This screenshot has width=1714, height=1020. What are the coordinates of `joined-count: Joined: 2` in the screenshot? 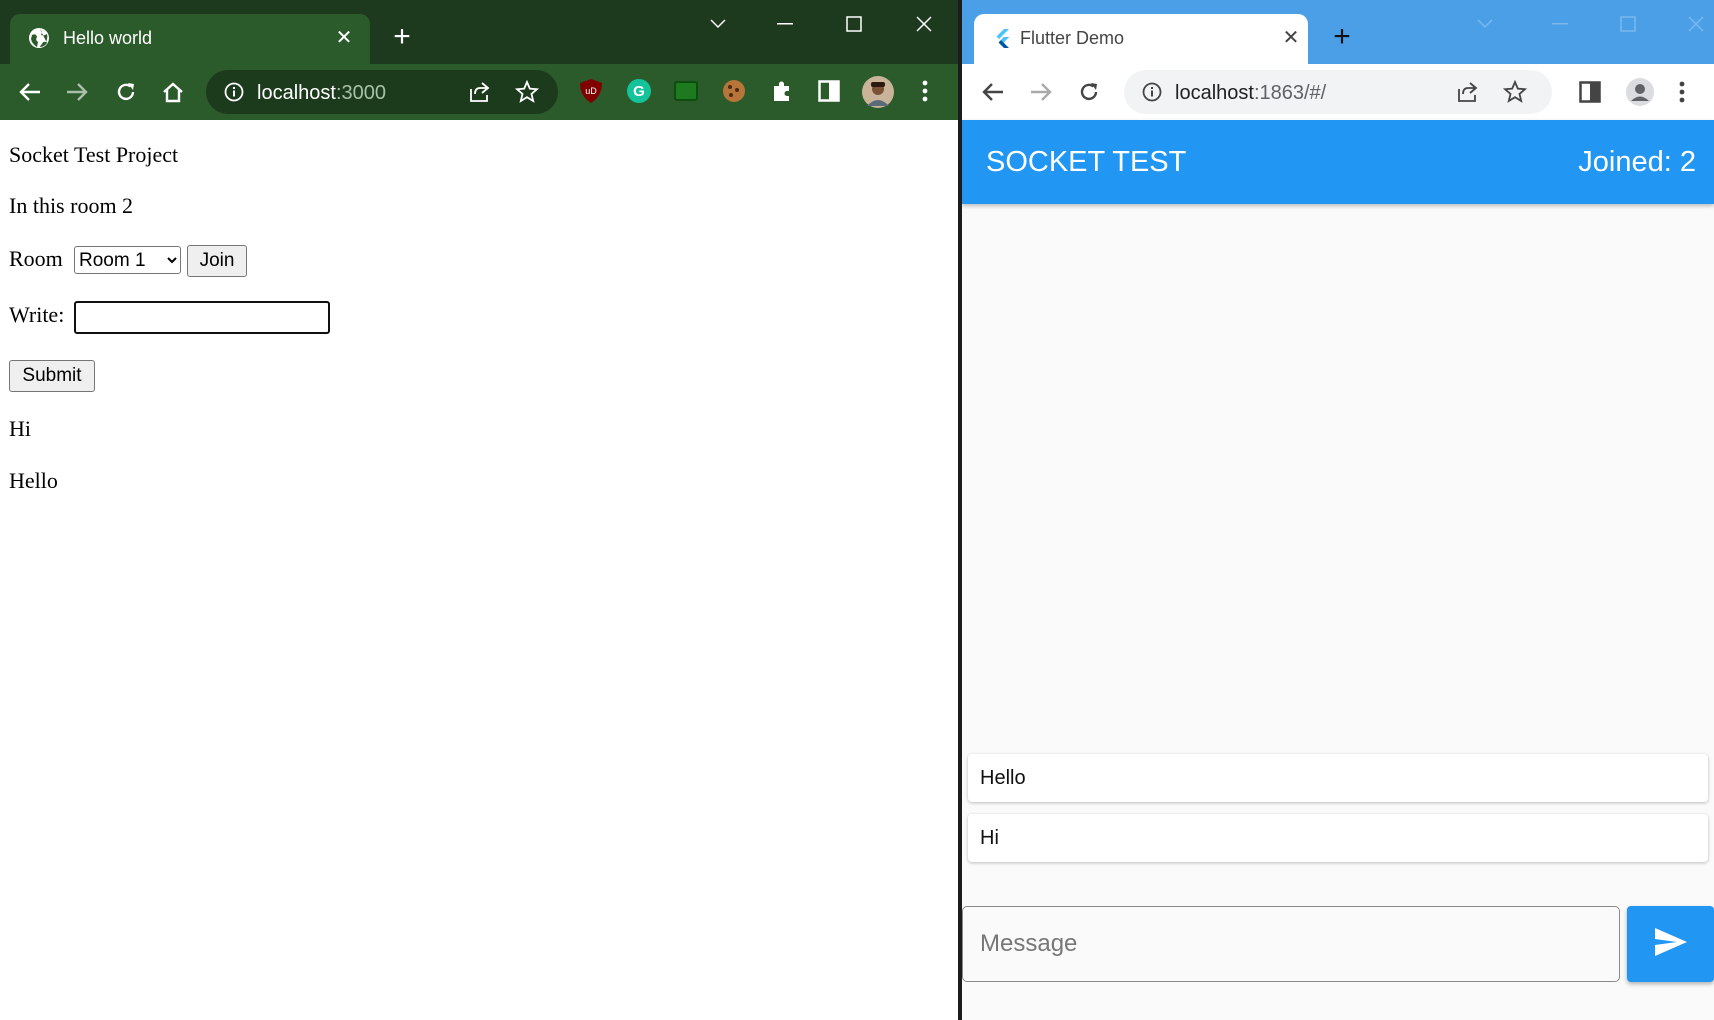 It's located at (1637, 162).